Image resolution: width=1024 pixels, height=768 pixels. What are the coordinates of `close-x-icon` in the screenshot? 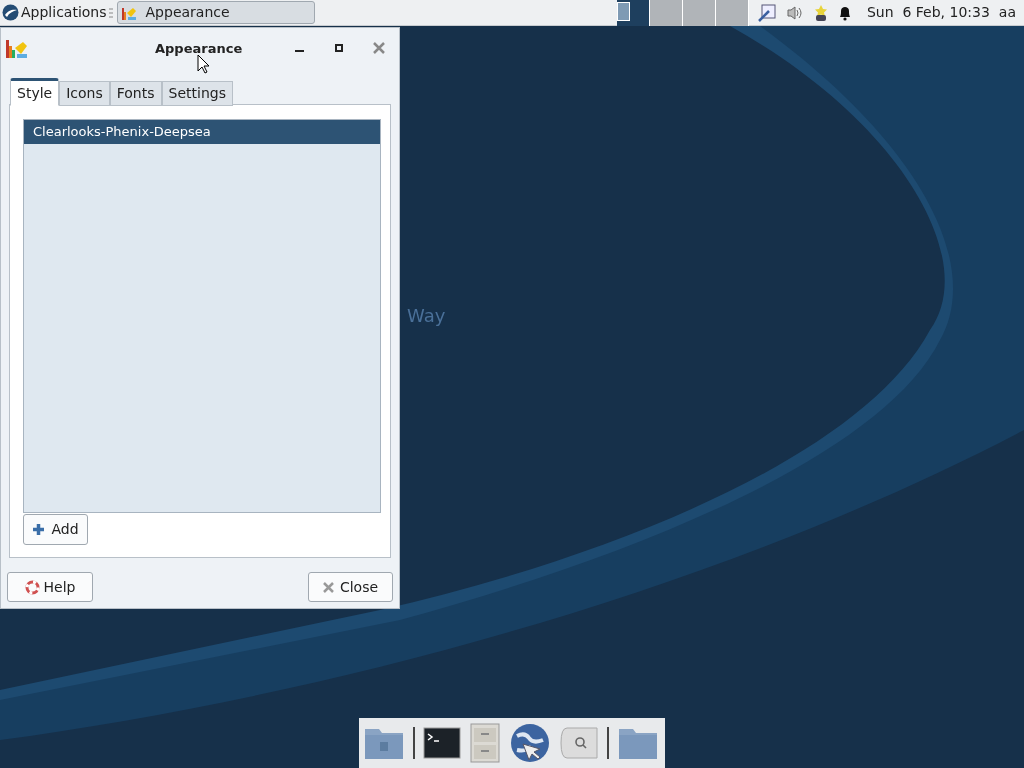 It's located at (328, 587).